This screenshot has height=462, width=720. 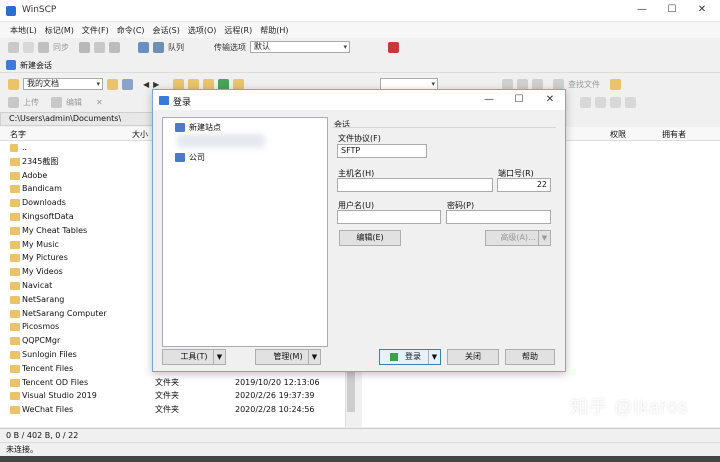 What do you see at coordinates (370, 238) in the screenshot?
I see `edit-button: 编辑(E)` at bounding box center [370, 238].